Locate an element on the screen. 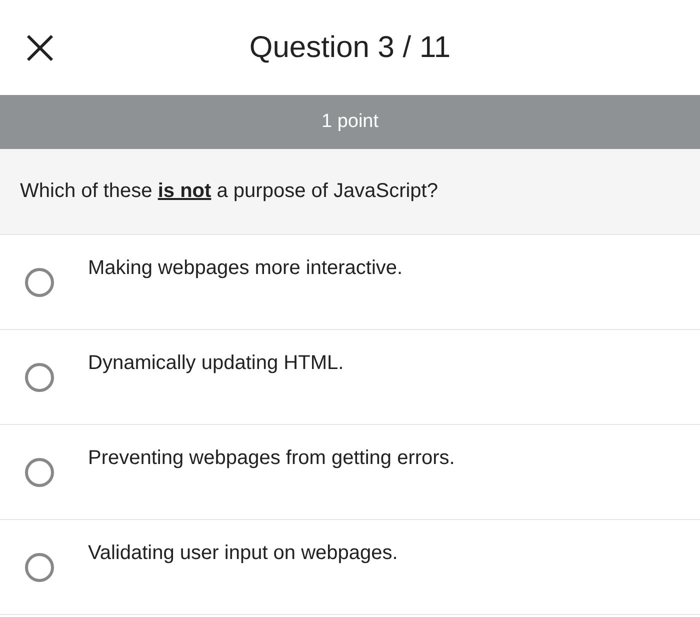 The image size is (700, 617). option-label: Validating user input on webpages. is located at coordinates (243, 553).